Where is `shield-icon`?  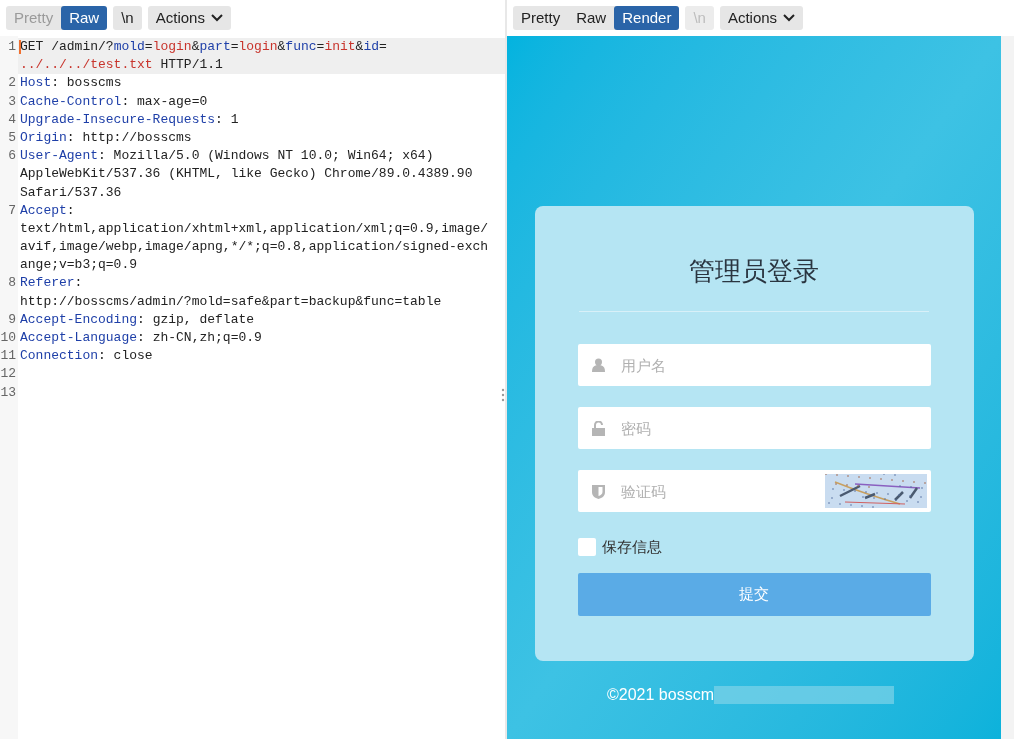
shield-icon is located at coordinates (598, 491).